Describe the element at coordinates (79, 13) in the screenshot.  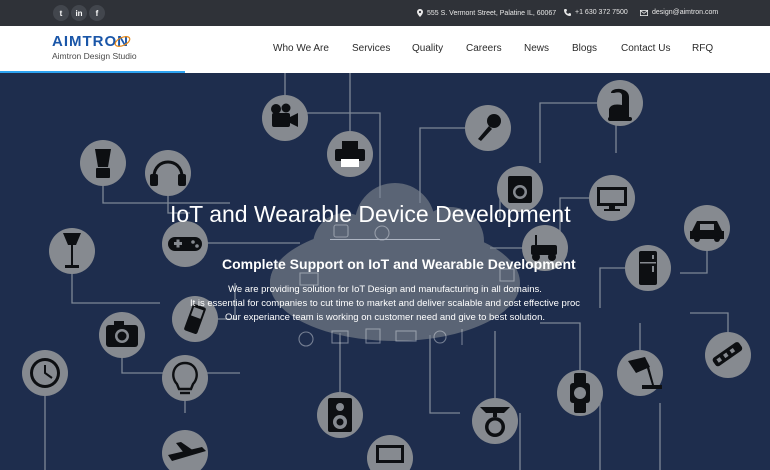
I see `linkedin-icon: in` at that location.